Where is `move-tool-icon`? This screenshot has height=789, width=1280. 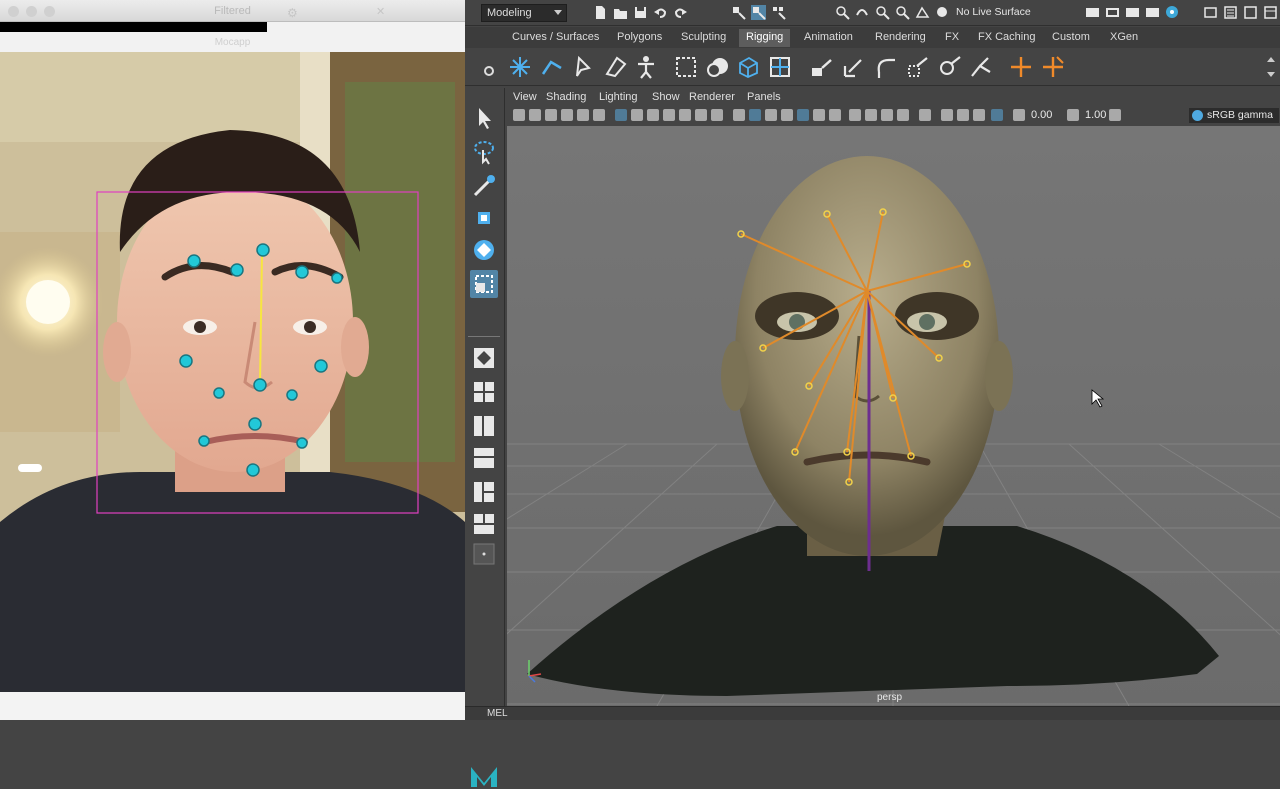 move-tool-icon is located at coordinates (484, 218).